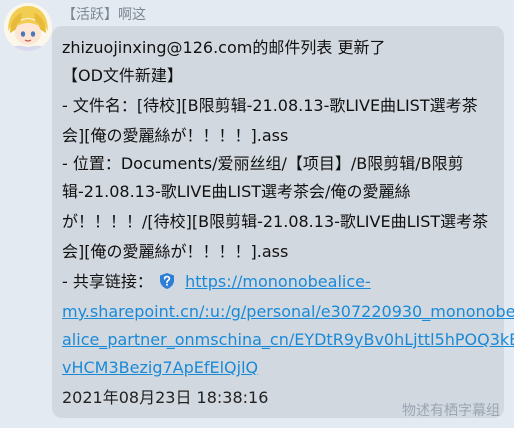 This screenshot has width=514, height=428. I want to click on share-link-continuation: vHCM3Bezig7ApEfElQjlQ, so click(160, 368).